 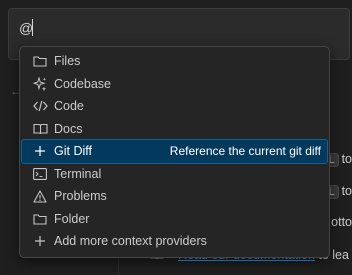 What do you see at coordinates (78, 173) in the screenshot?
I see `menu-item-label: Terminal` at bounding box center [78, 173].